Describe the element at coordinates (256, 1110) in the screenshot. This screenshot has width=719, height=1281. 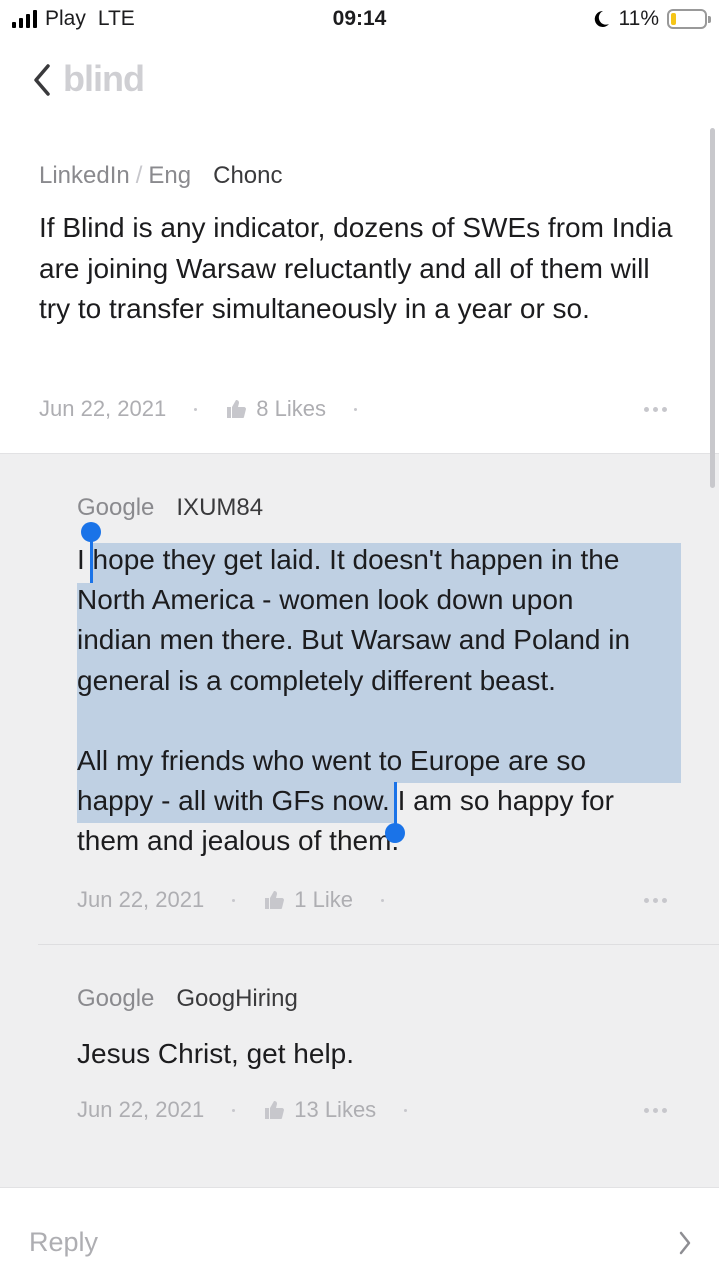
I see `comment-footer: Jun 22, 2021 13 Likes` at that location.